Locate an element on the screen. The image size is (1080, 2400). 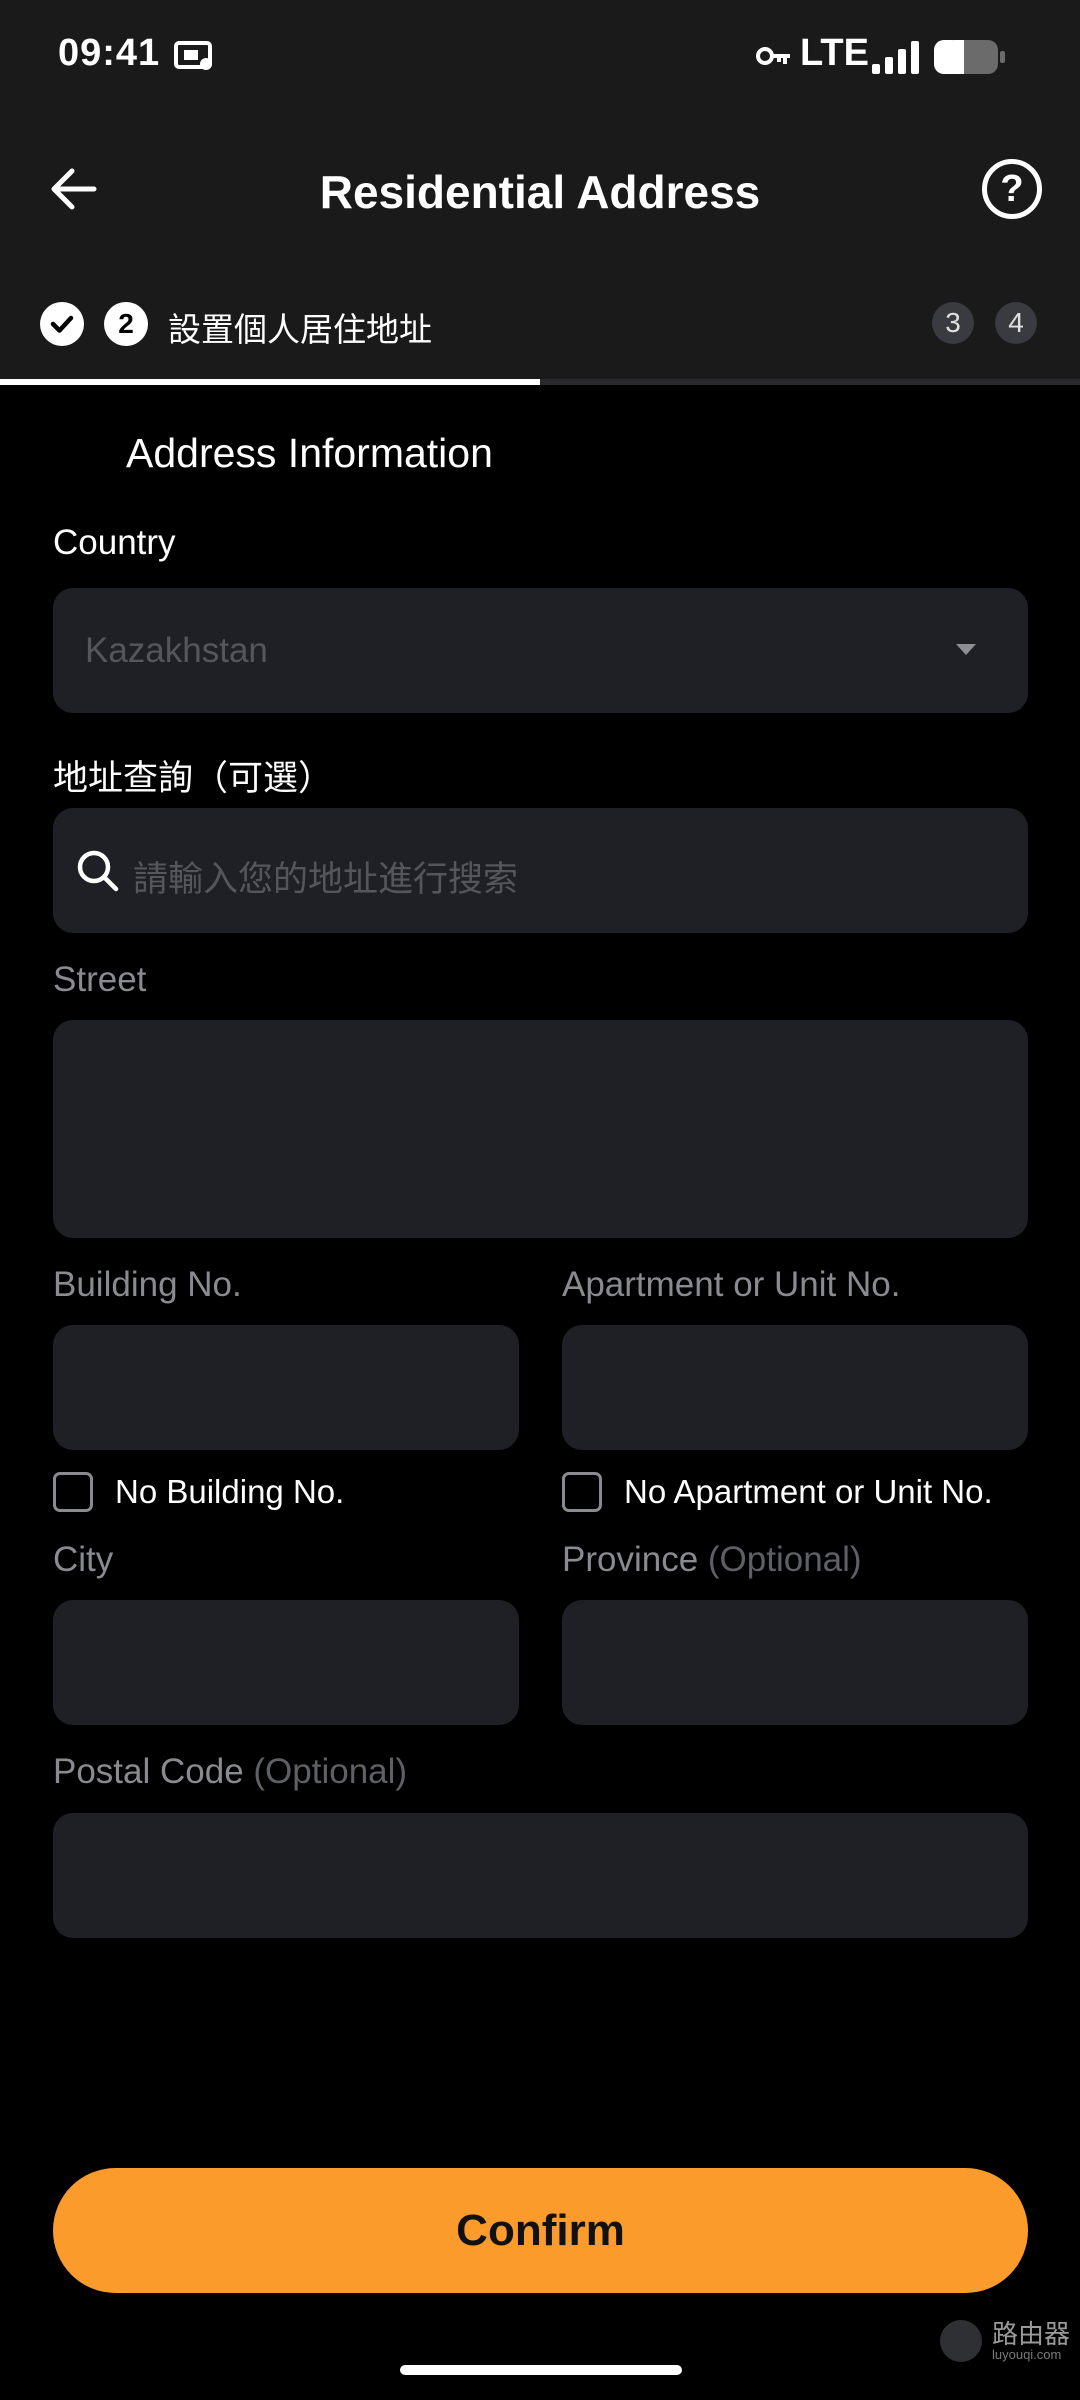
network-type: LTE is located at coordinates (834, 53).